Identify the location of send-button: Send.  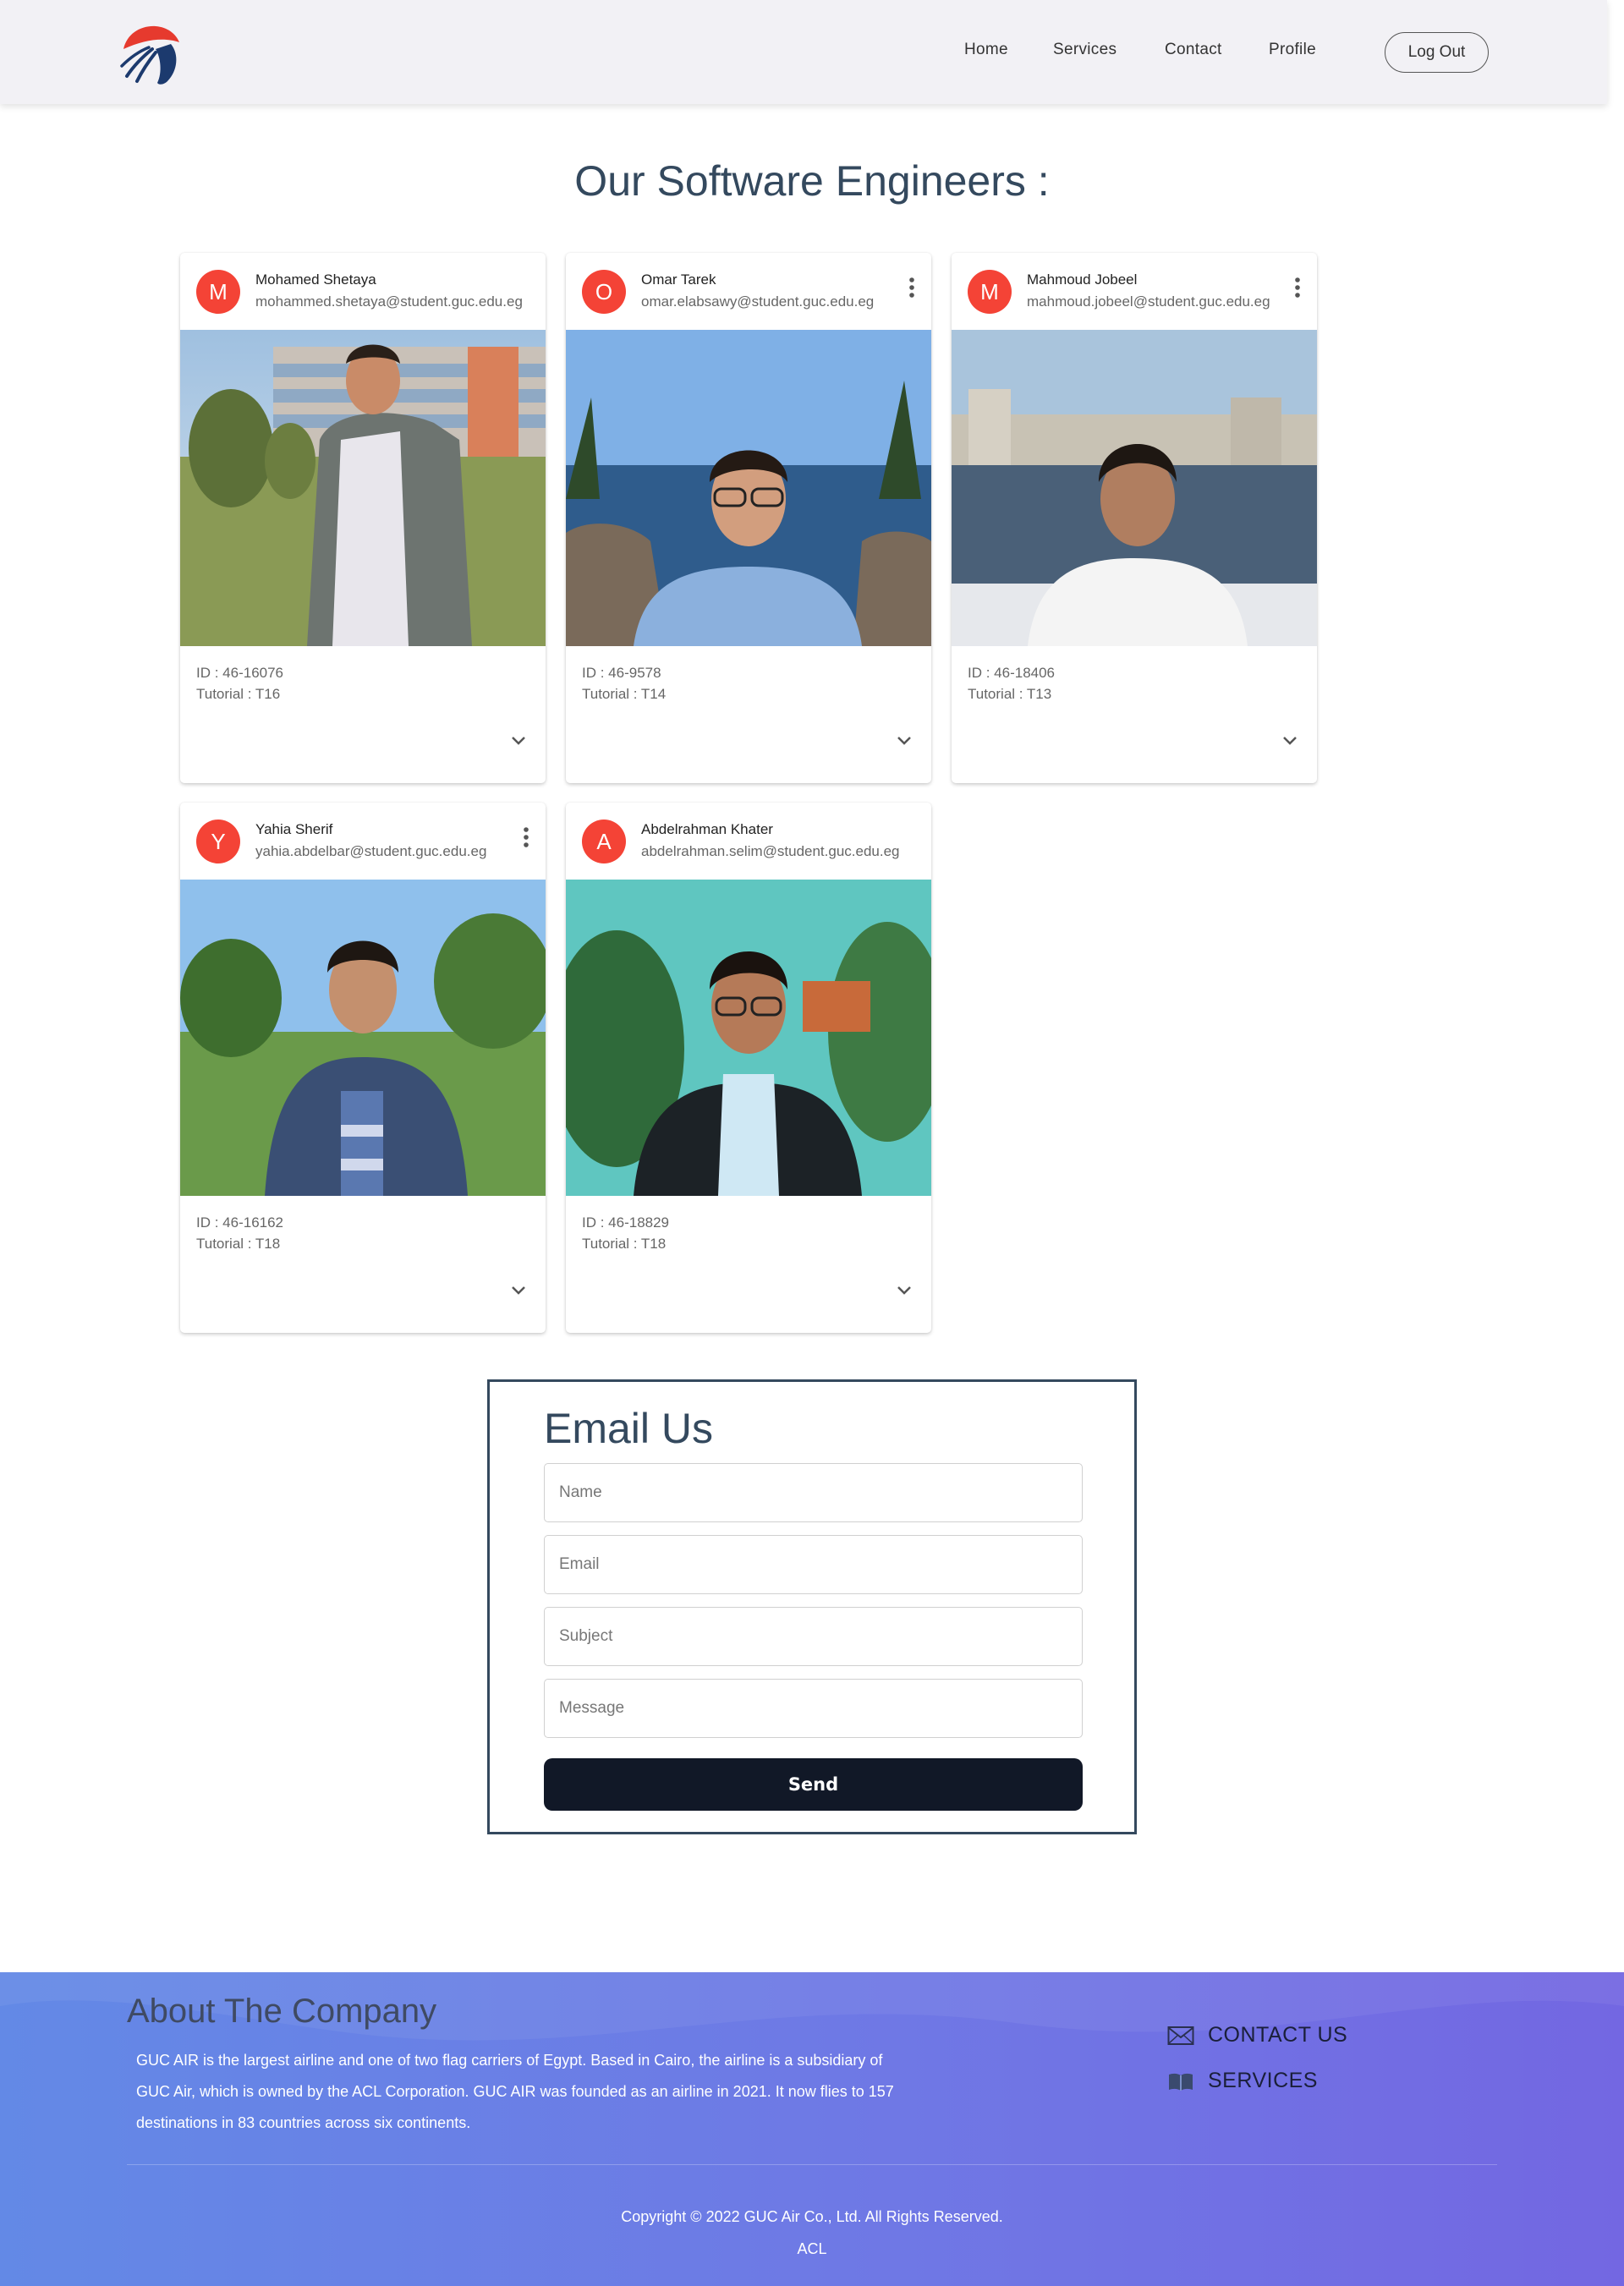
(814, 1784).